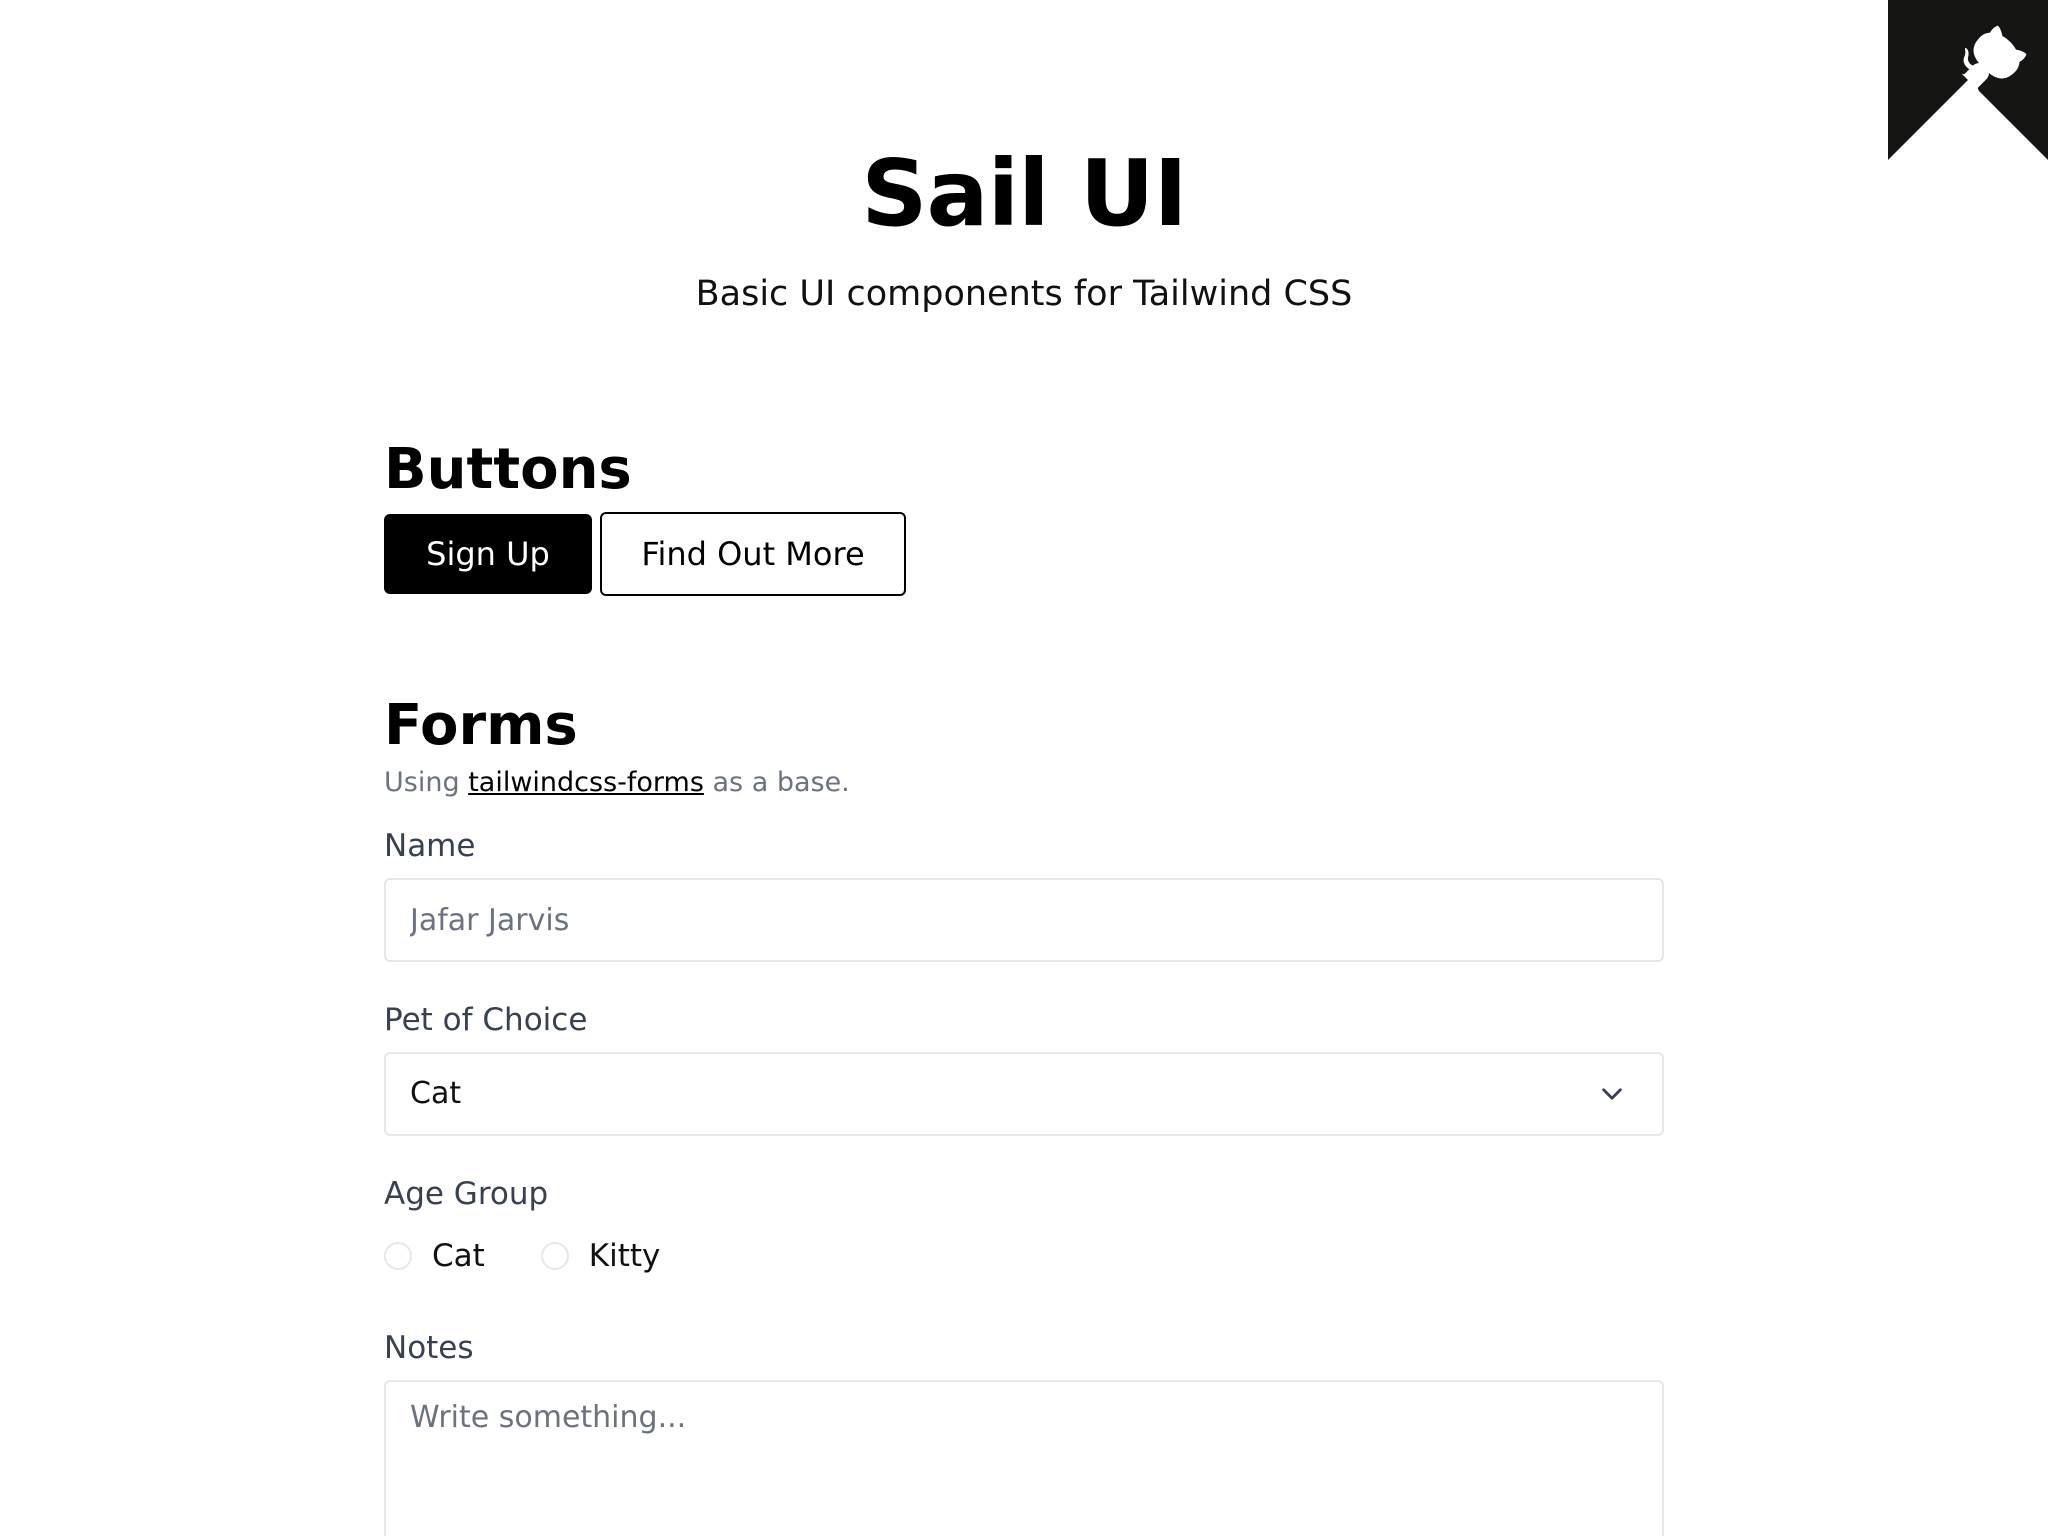  What do you see at coordinates (398, 1256) in the screenshot?
I see `radio-button-cat` at bounding box center [398, 1256].